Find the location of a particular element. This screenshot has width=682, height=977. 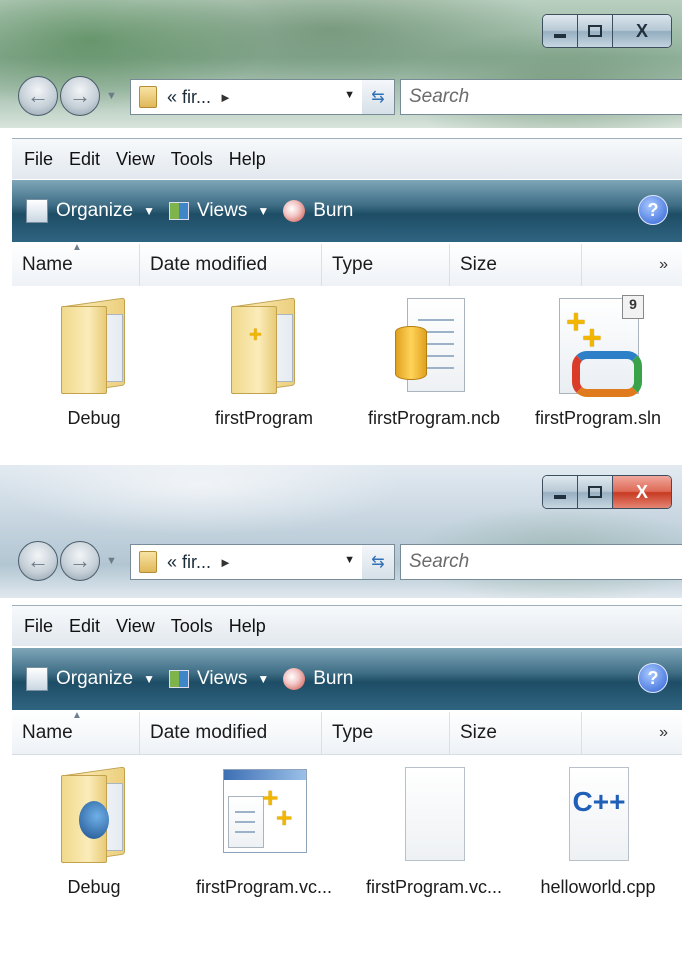

file-item-label: firstProgram.ncb is located at coordinates (434, 418).